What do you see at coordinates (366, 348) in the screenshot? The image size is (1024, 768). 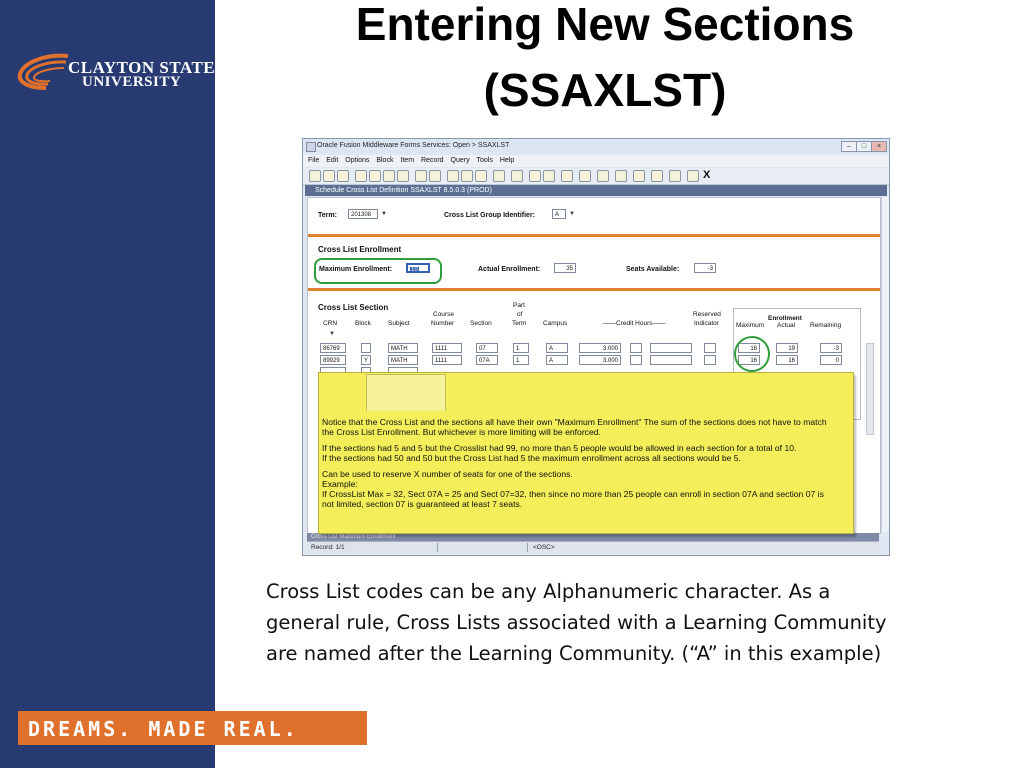 I see `row1-block` at bounding box center [366, 348].